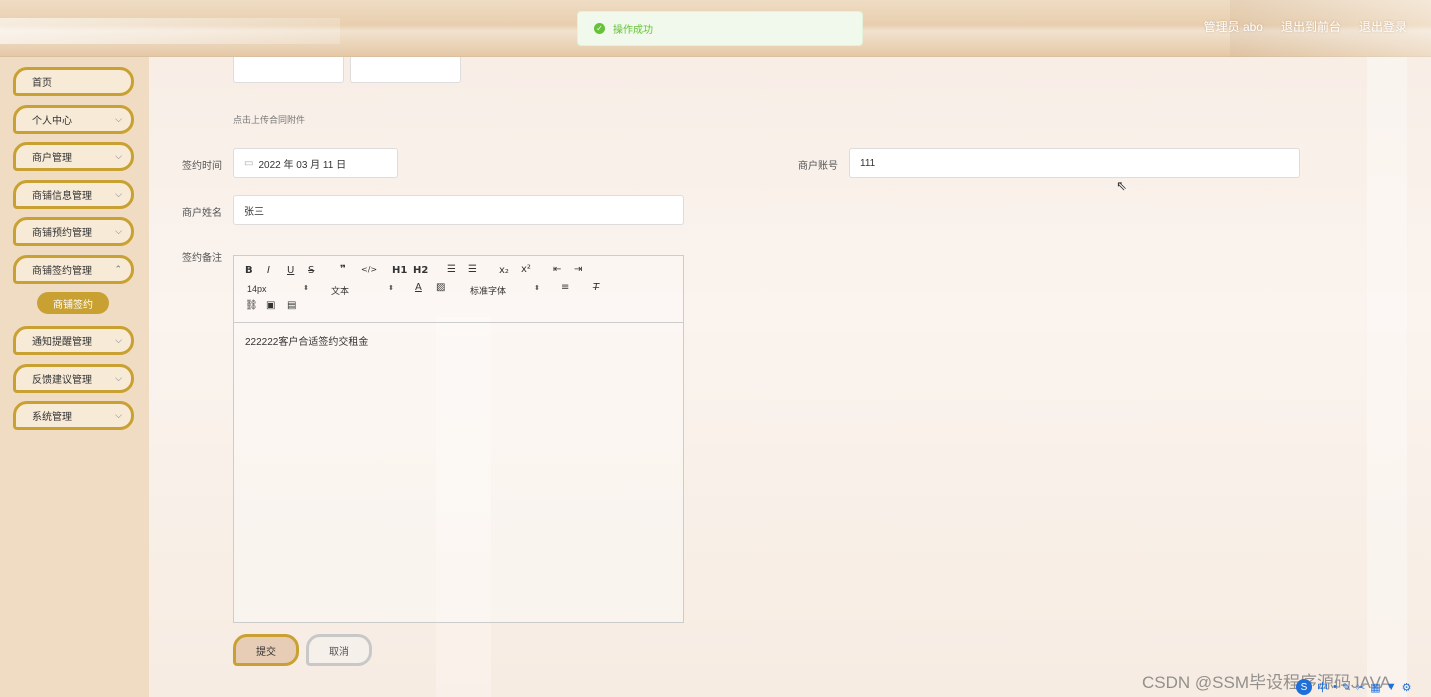 Image resolution: width=1431 pixels, height=697 pixels. What do you see at coordinates (504, 270) in the screenshot?
I see `subscript-icon: x₂` at bounding box center [504, 270].